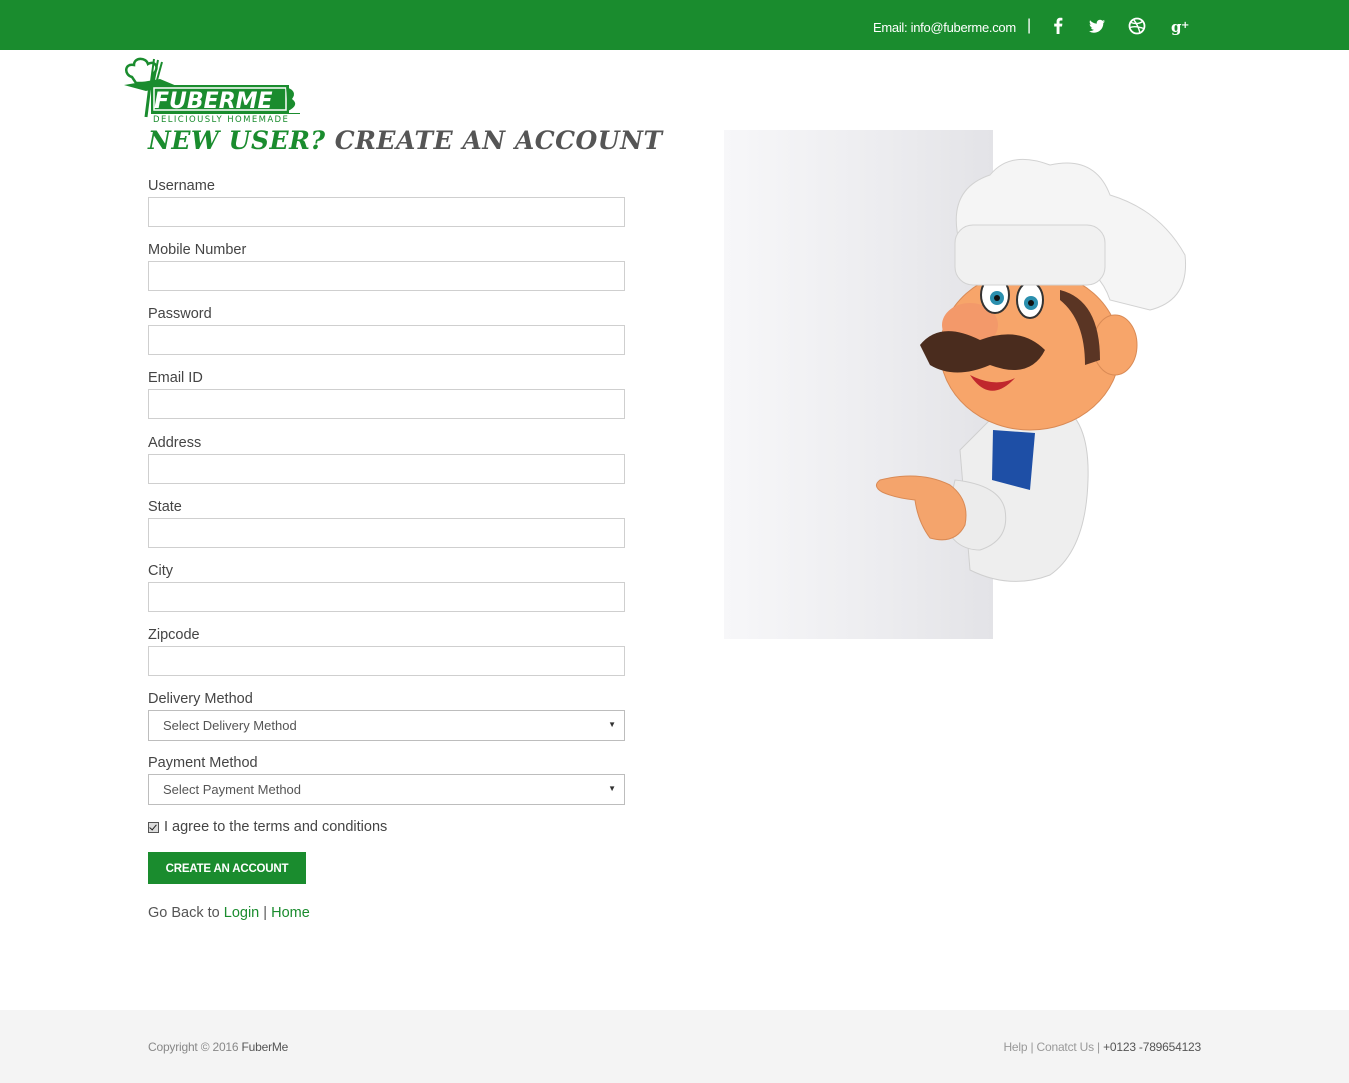  I want to click on copyright-brand: FuberMe, so click(265, 1047).